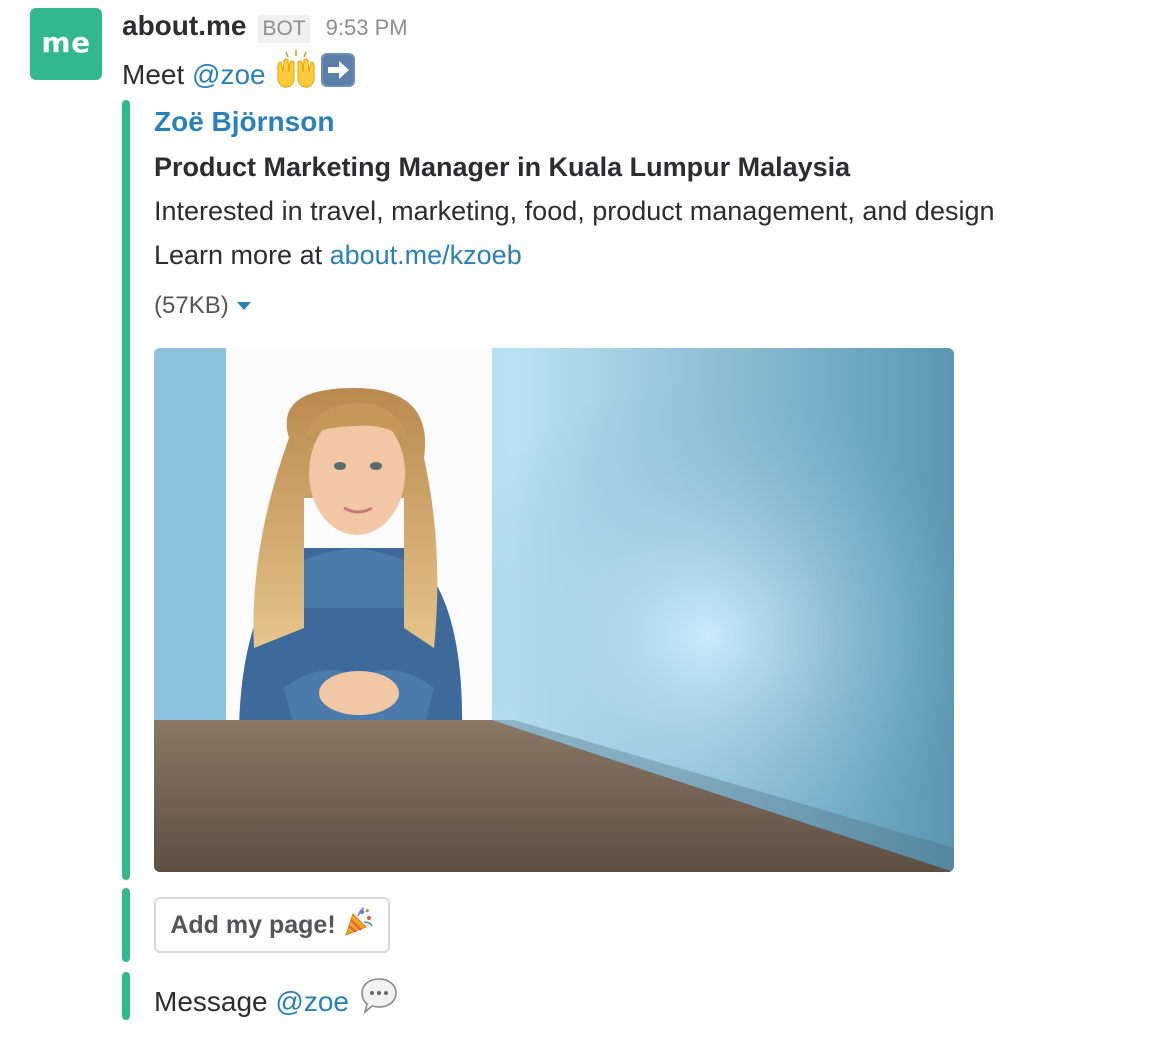 This screenshot has height=1040, width=1154. What do you see at coordinates (253, 924) in the screenshot?
I see `add-my-page-label: Add my page!` at bounding box center [253, 924].